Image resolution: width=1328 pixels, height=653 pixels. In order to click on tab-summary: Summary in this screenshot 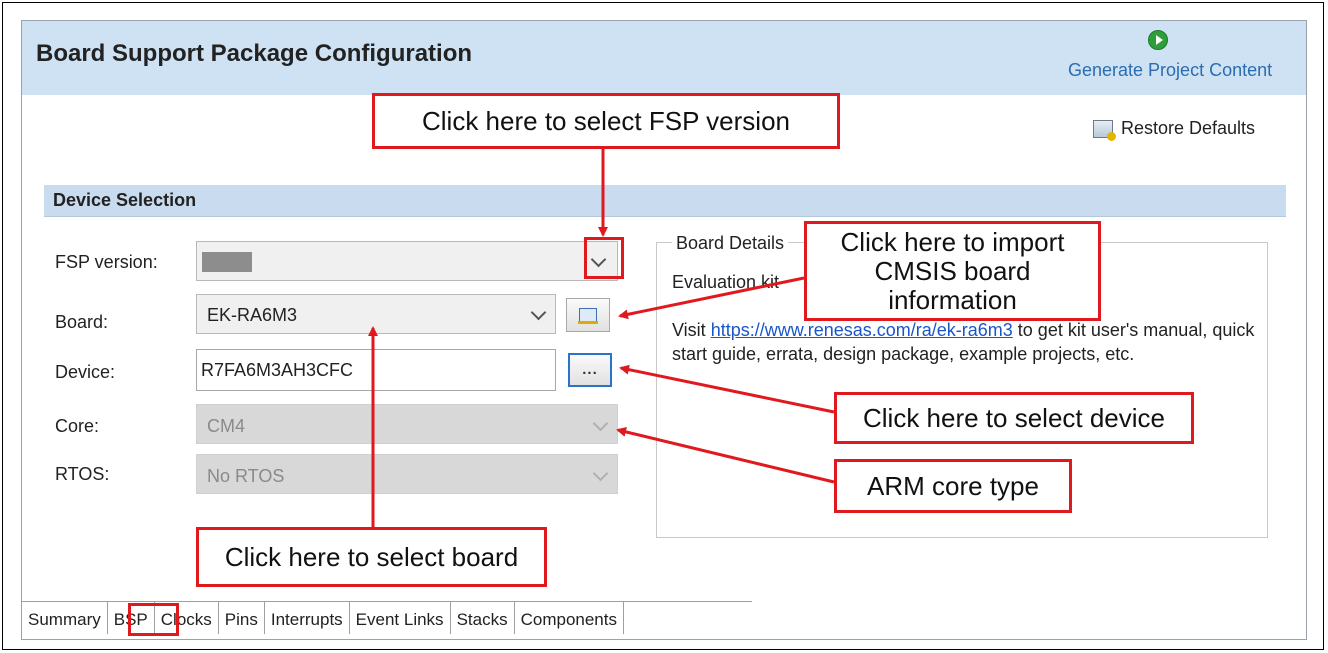, I will do `click(65, 618)`.